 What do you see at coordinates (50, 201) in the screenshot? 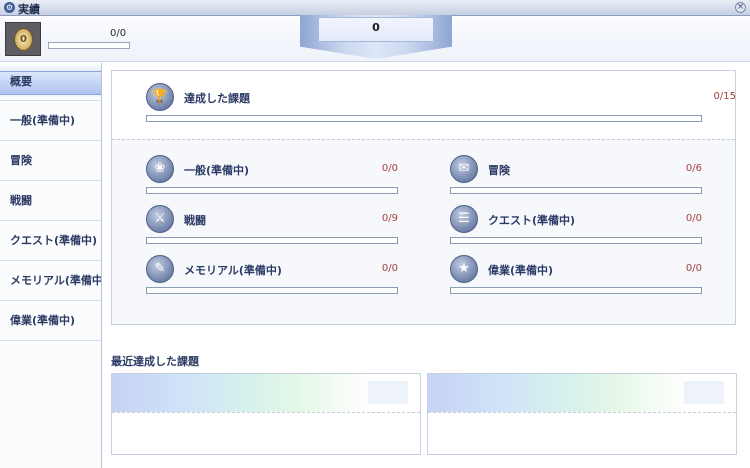
I see `sidebar-item-battle: 戦闘` at bounding box center [50, 201].